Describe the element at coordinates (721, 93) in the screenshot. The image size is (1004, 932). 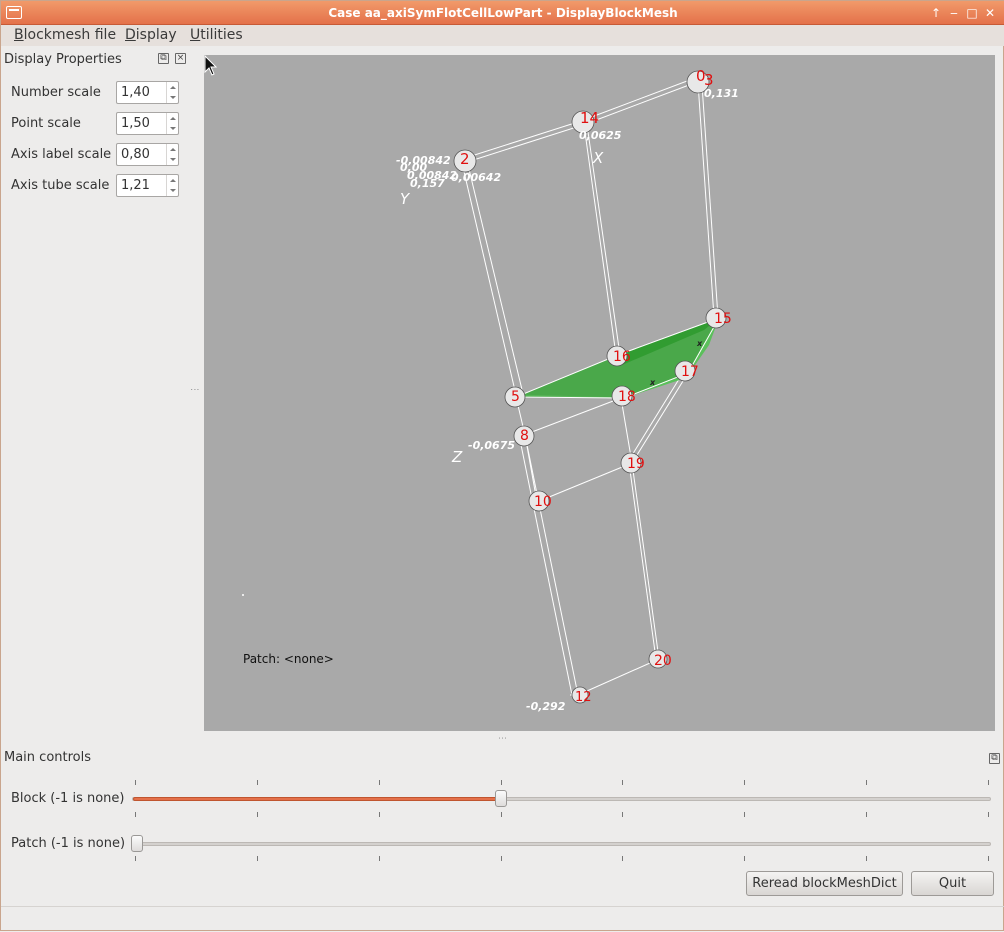
I see `tick-label: 0,131` at that location.